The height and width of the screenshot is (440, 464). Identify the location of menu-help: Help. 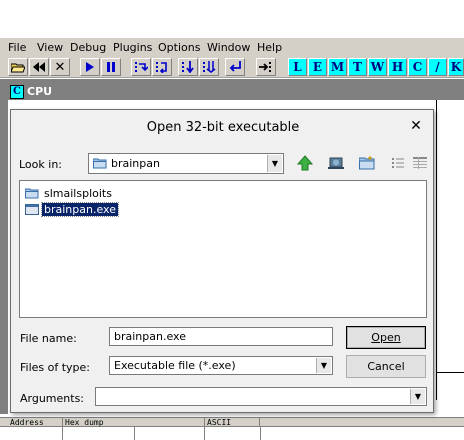
(269, 47).